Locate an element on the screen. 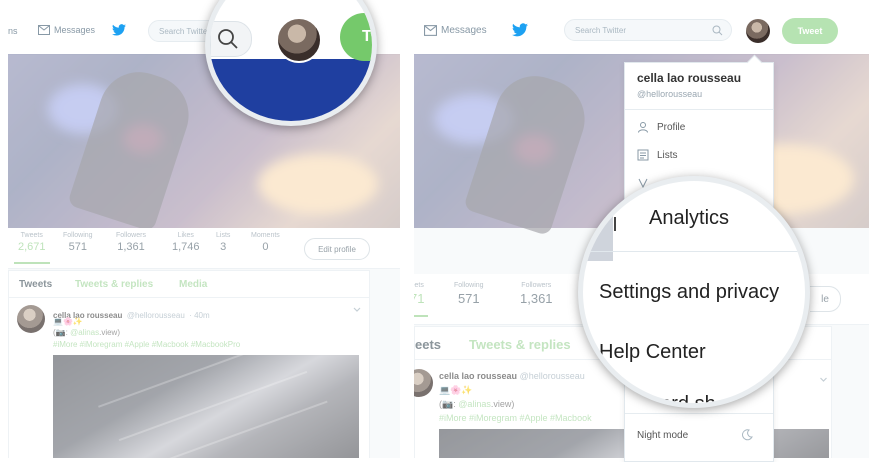  zoomed-menu-help-center: Help Center is located at coordinates (652, 352).